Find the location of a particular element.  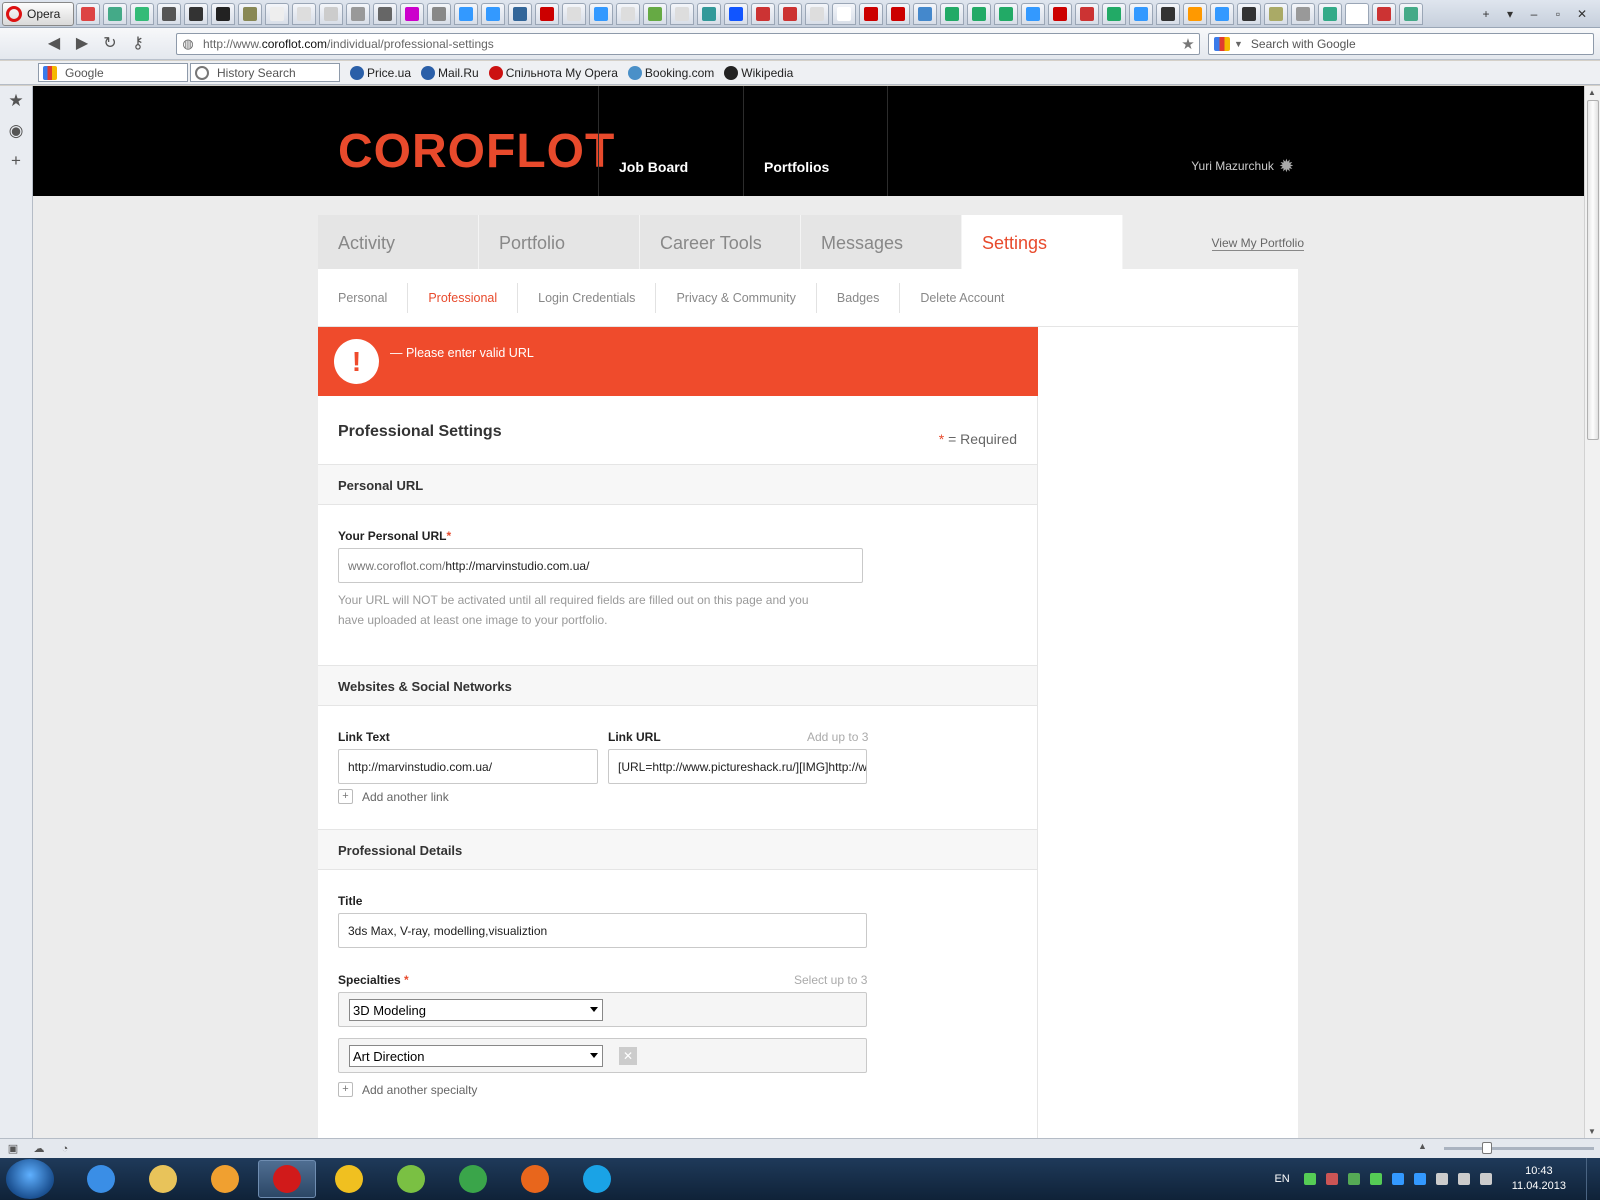

subtab-login-credentials: Login Credentials is located at coordinates (587, 297).